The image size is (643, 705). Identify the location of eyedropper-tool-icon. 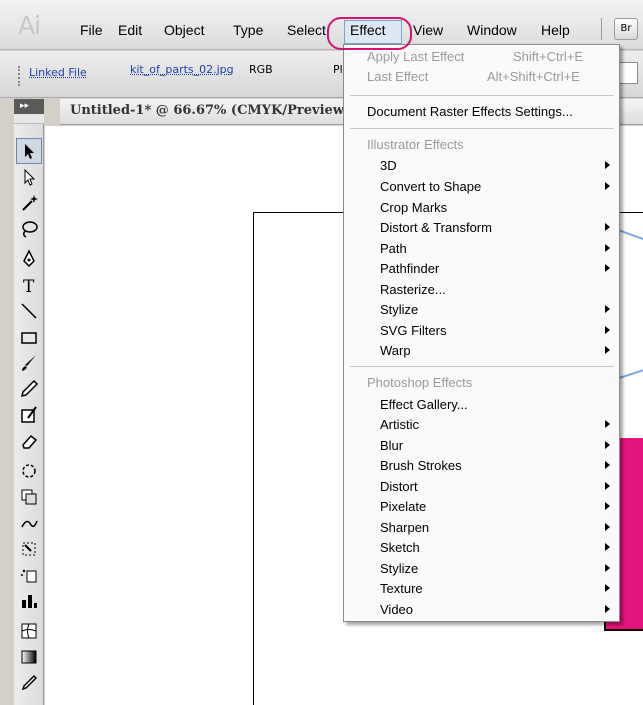
(29, 683).